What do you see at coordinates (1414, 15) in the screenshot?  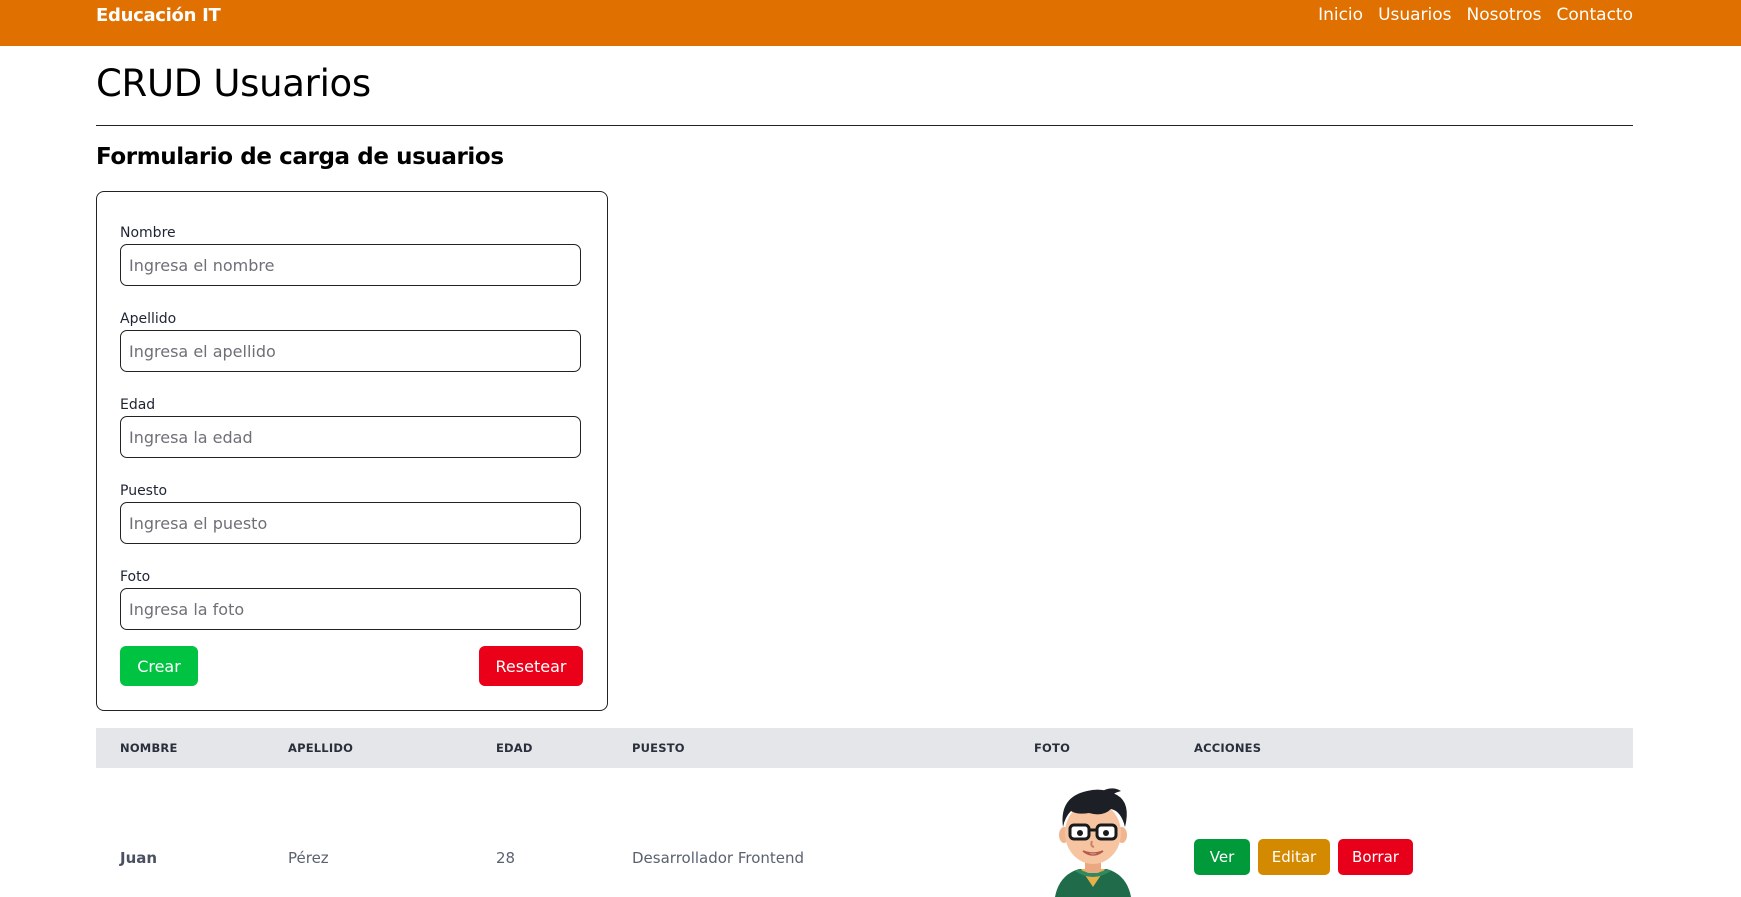 I see `nav-link-usuarios: Usuarios` at bounding box center [1414, 15].